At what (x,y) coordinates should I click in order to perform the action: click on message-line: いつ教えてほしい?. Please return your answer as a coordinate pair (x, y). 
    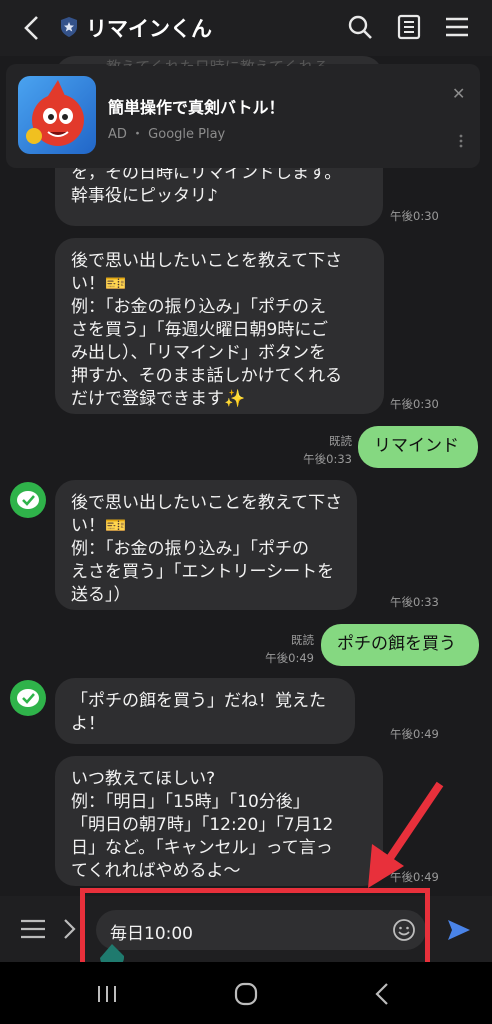
    Looking at the image, I should click on (143, 779).